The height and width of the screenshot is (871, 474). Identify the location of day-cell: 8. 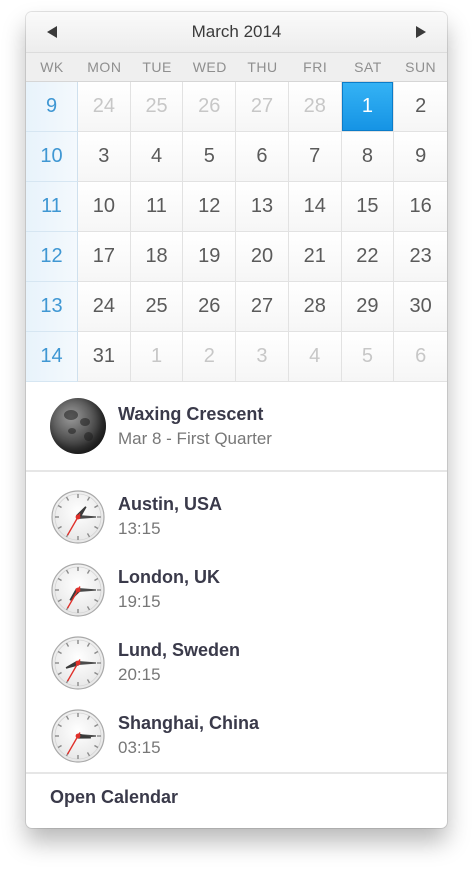
(368, 157).